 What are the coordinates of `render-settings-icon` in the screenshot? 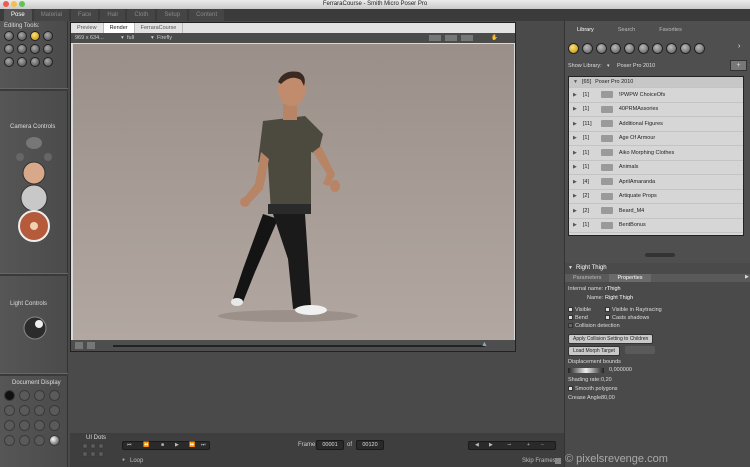 It's located at (467, 38).